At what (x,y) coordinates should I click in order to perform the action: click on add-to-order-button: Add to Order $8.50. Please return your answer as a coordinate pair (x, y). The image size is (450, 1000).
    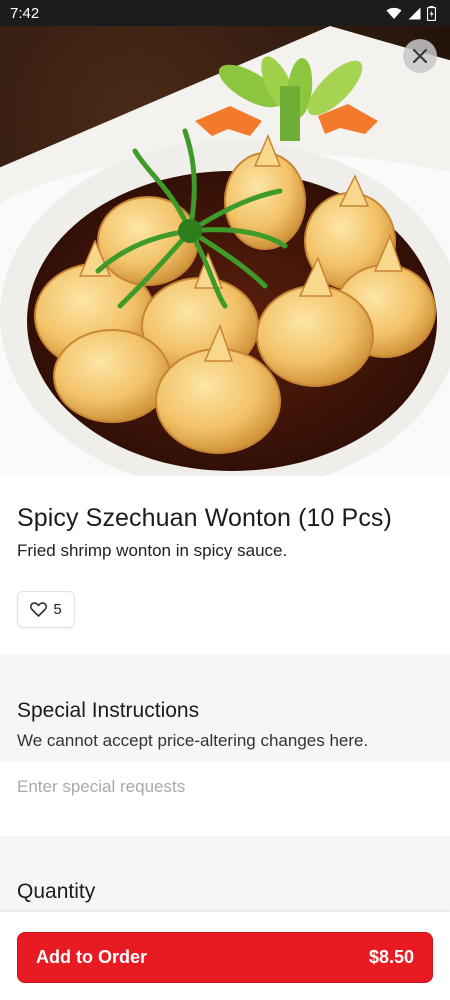
    Looking at the image, I should click on (225, 957).